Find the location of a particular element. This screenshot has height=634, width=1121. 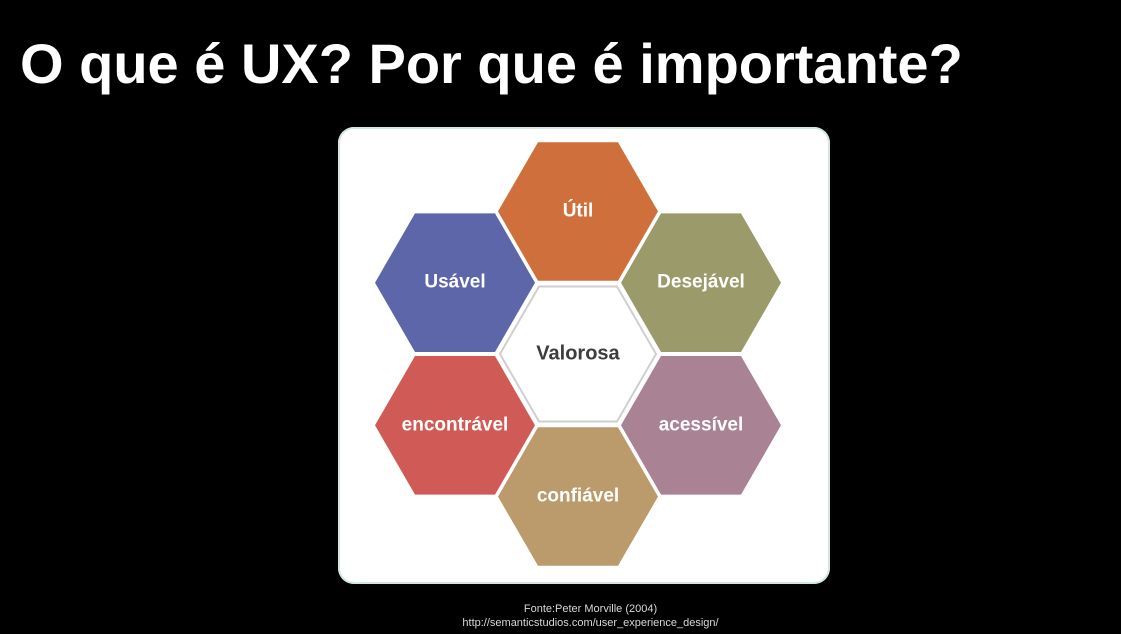

hexagon-encontravel-label: encontrável is located at coordinates (455, 424).